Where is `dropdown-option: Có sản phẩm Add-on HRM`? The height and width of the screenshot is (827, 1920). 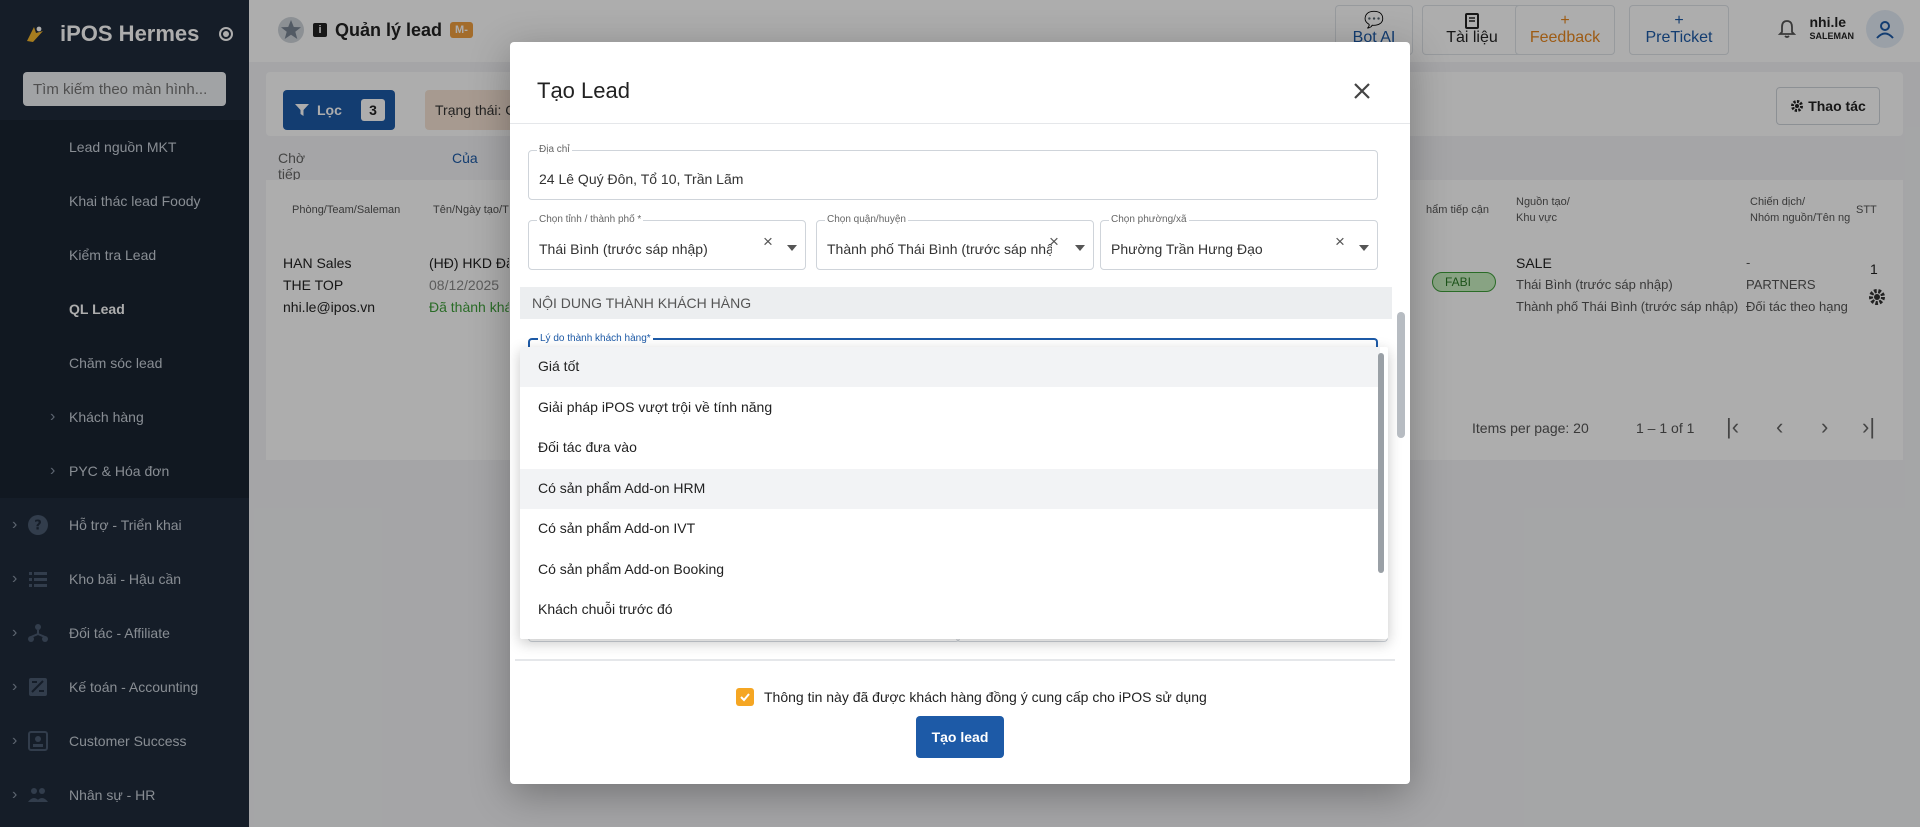
dropdown-option: Có sản phẩm Add-on HRM is located at coordinates (950, 489).